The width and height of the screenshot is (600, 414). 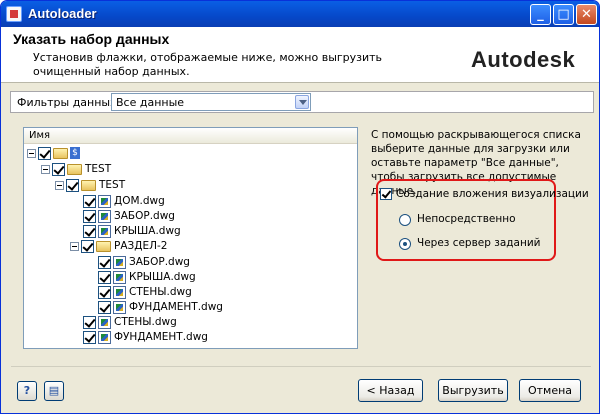 What do you see at coordinates (139, 201) in the screenshot?
I see `tree-item-label: ДОМ.dwg` at bounding box center [139, 201].